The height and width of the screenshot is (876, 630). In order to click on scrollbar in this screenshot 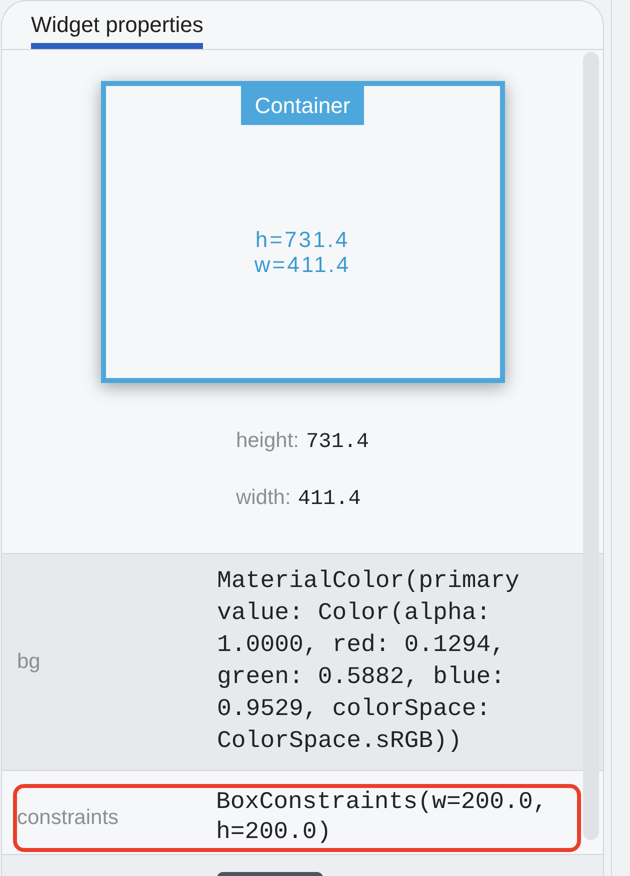, I will do `click(591, 446)`.